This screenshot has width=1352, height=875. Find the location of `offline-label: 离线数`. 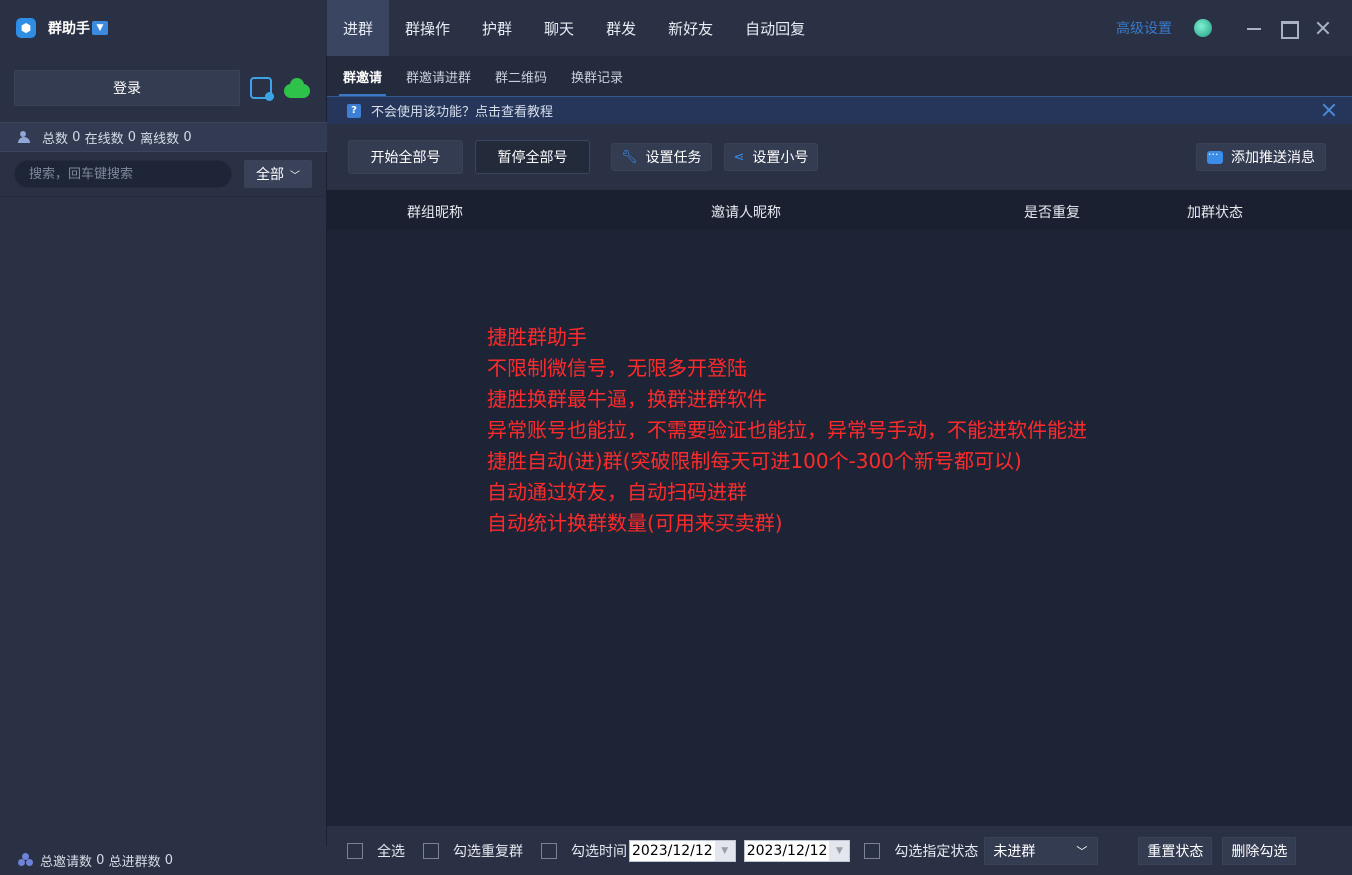

offline-label: 离线数 is located at coordinates (160, 139).